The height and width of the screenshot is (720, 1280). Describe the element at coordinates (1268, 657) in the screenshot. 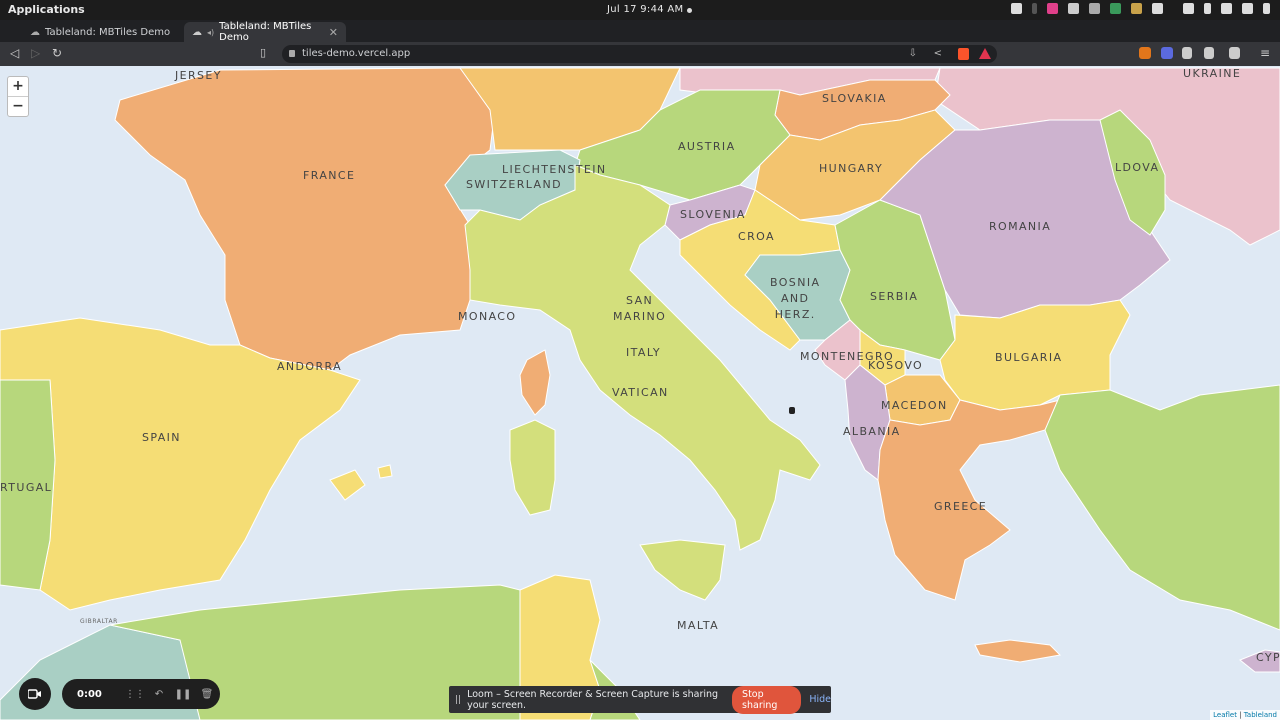

I see `label-cyprus: CYP` at that location.